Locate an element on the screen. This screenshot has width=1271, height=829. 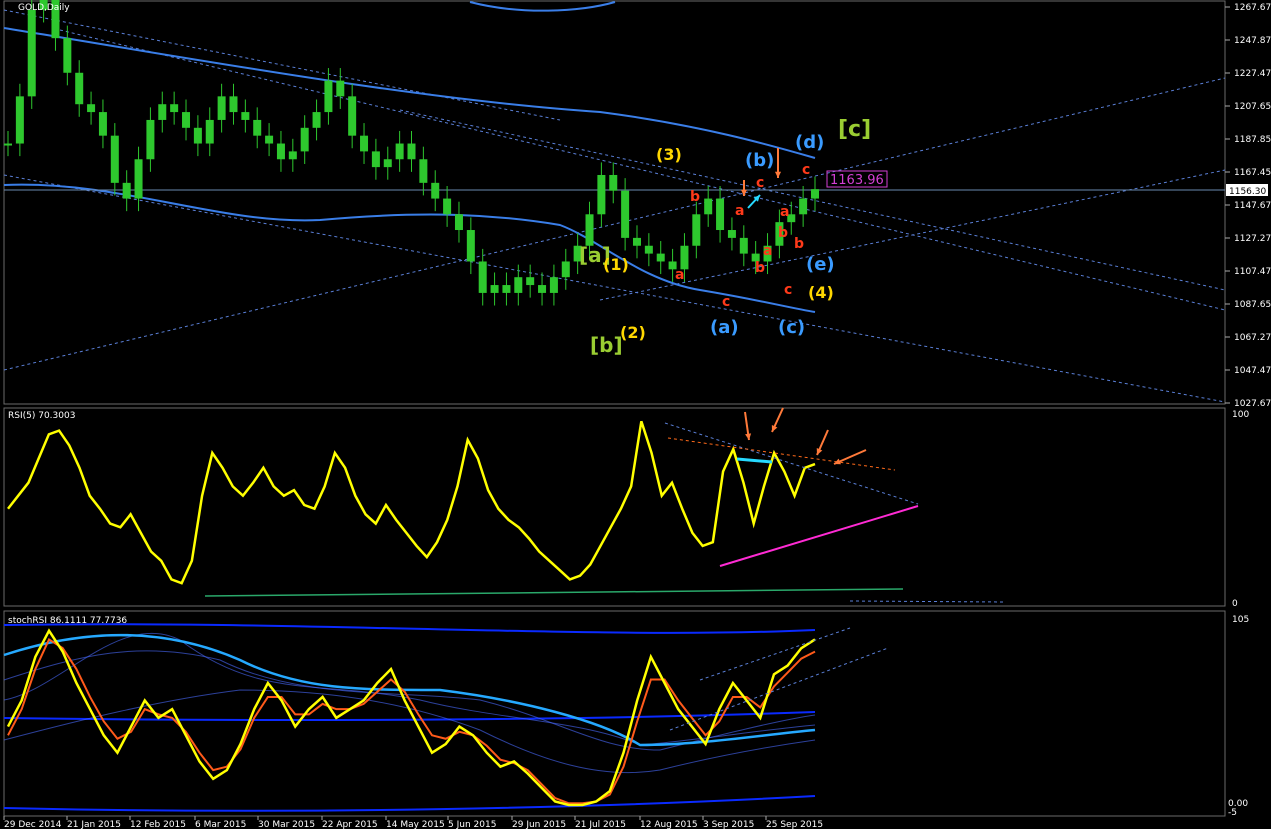
price-tick-label: 1027.67 is located at coordinates (1252, 404).